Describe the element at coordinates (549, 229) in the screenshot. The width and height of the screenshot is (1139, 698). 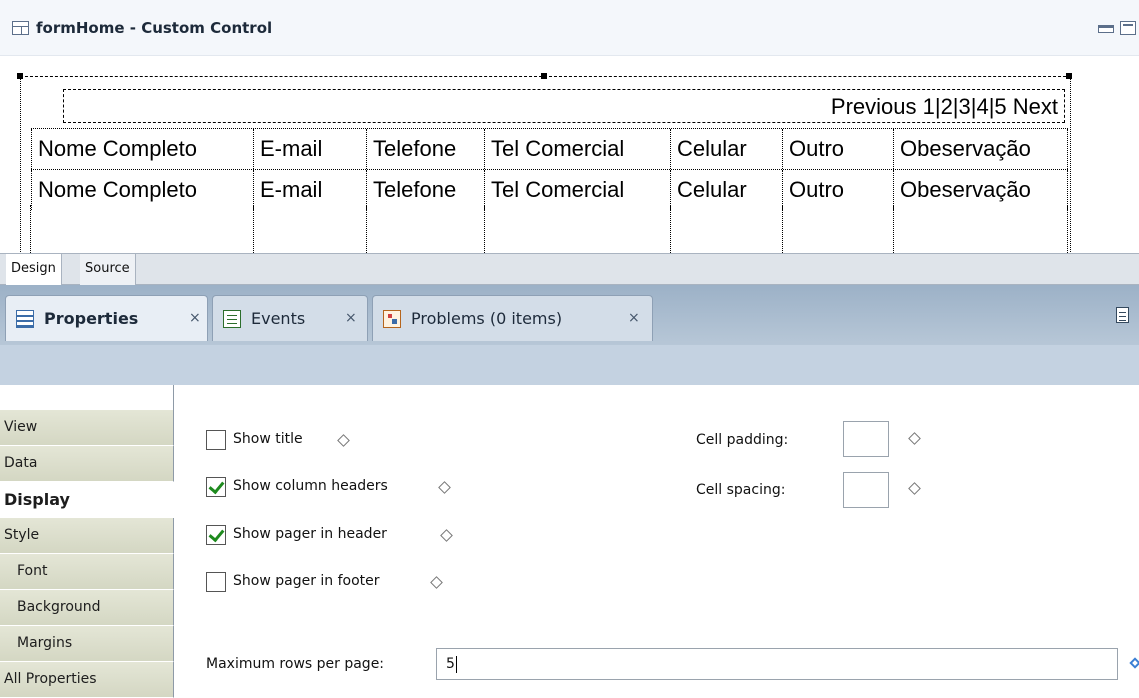
I see `grid-lines` at that location.